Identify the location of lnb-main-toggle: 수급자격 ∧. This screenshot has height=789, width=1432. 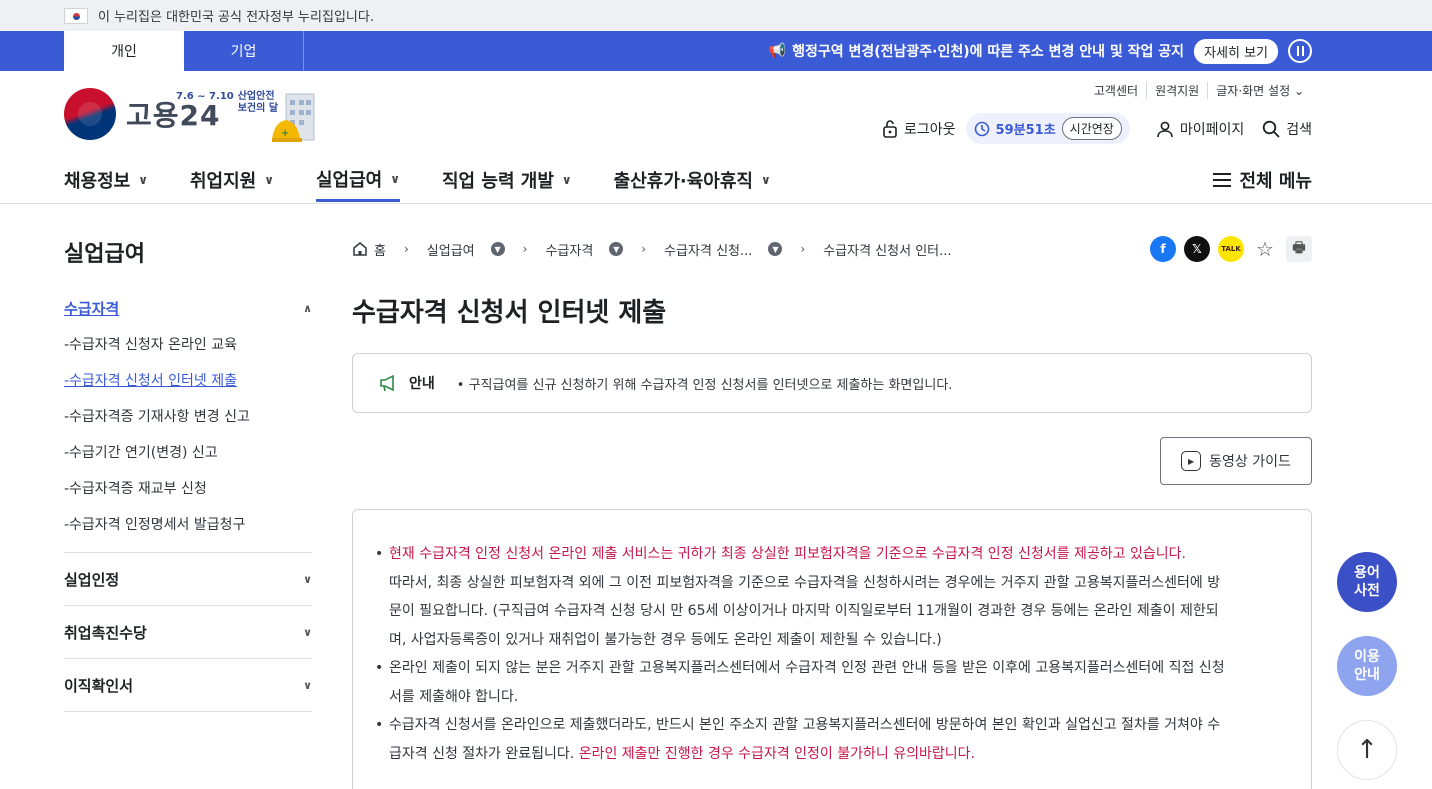
(188, 308).